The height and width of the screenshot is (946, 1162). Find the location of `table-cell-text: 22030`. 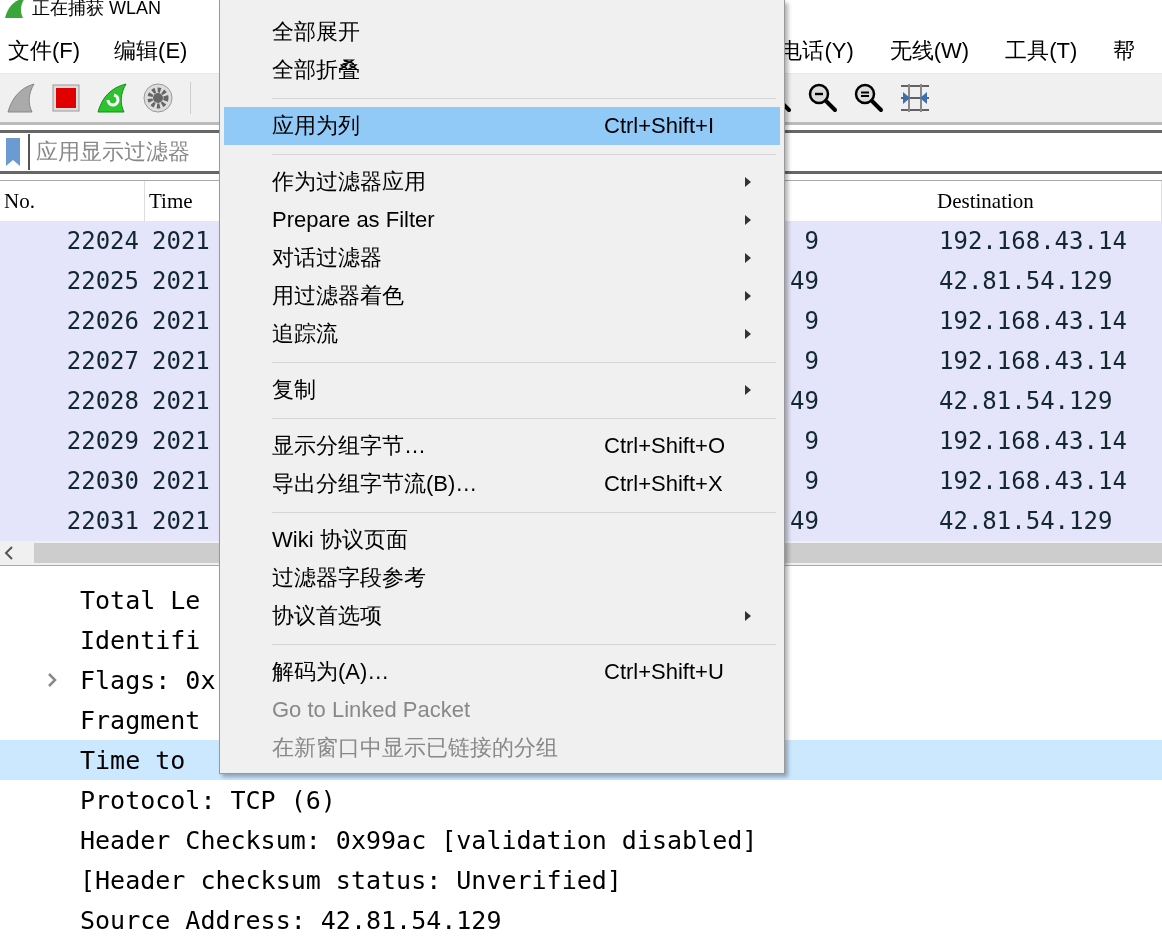

table-cell-text: 22030 is located at coordinates (102, 481).